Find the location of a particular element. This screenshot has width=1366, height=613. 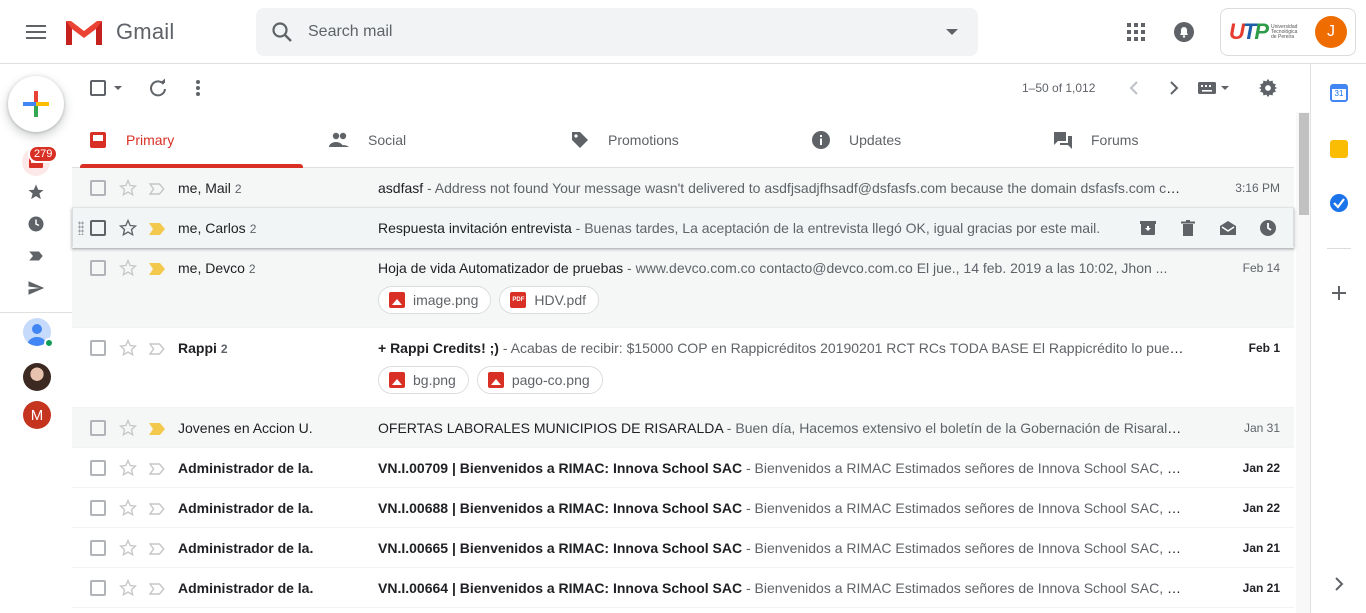

apps-grid-icon is located at coordinates (1136, 32).